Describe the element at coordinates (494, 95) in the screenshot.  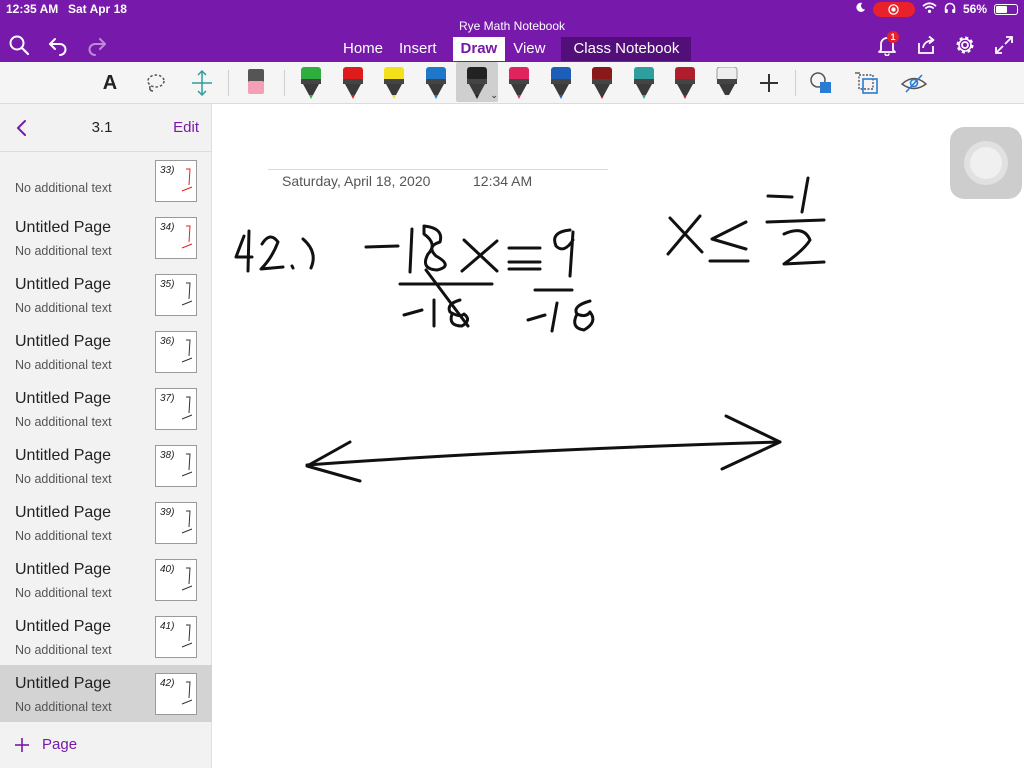
I see `chevron-down-icon: ⌄` at that location.